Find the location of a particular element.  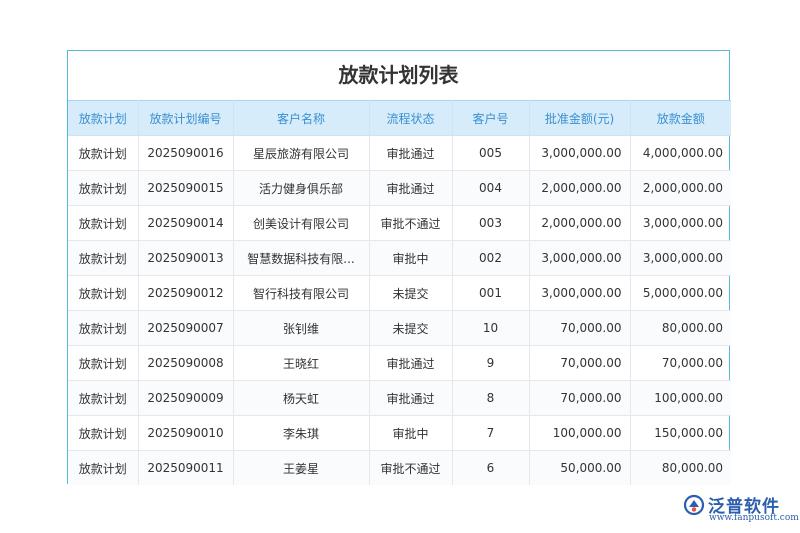

cell-plan-no: 2025090013 is located at coordinates (185, 258).